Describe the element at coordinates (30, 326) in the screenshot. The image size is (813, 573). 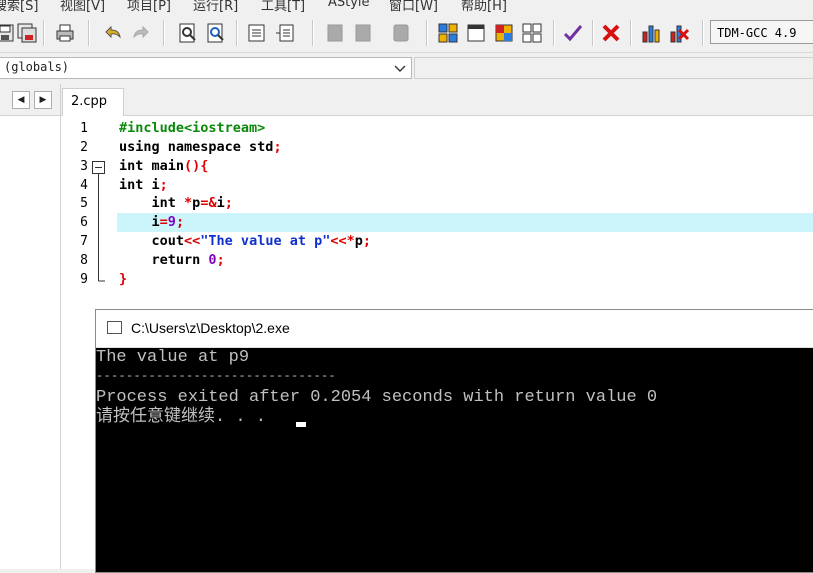
I see `project-panel: ◀ ▶` at that location.